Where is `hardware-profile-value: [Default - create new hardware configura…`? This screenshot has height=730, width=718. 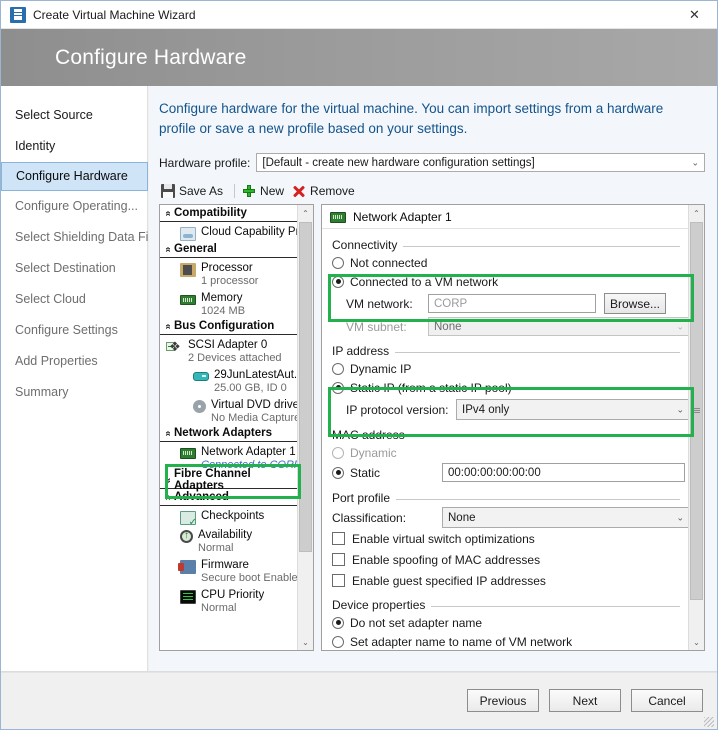 hardware-profile-value: [Default - create new hardware configura… is located at coordinates (398, 162).